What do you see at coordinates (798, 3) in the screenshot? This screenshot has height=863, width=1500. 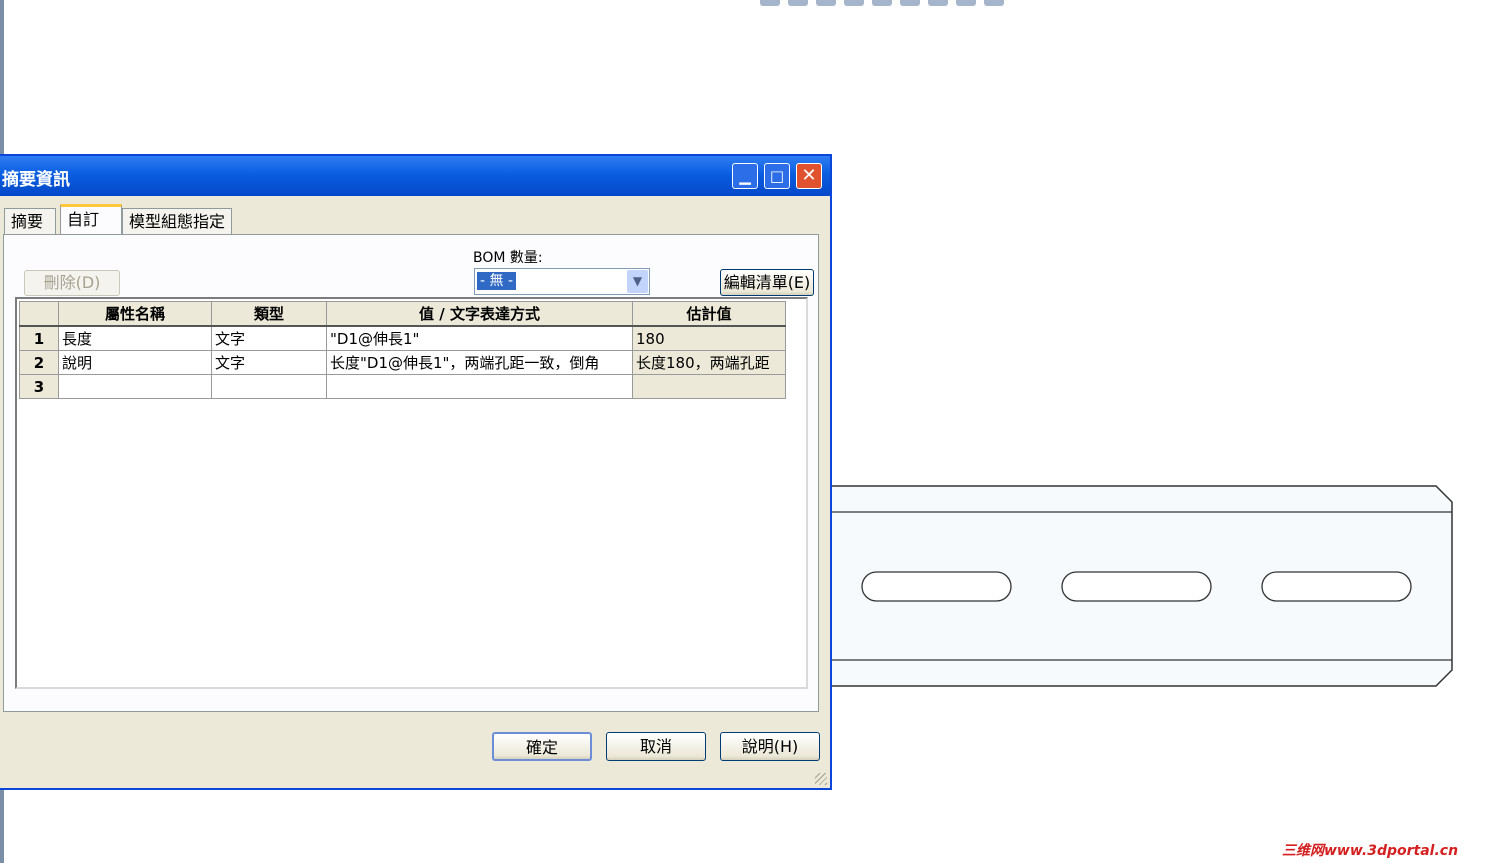 I see `zoom-out-icon` at bounding box center [798, 3].